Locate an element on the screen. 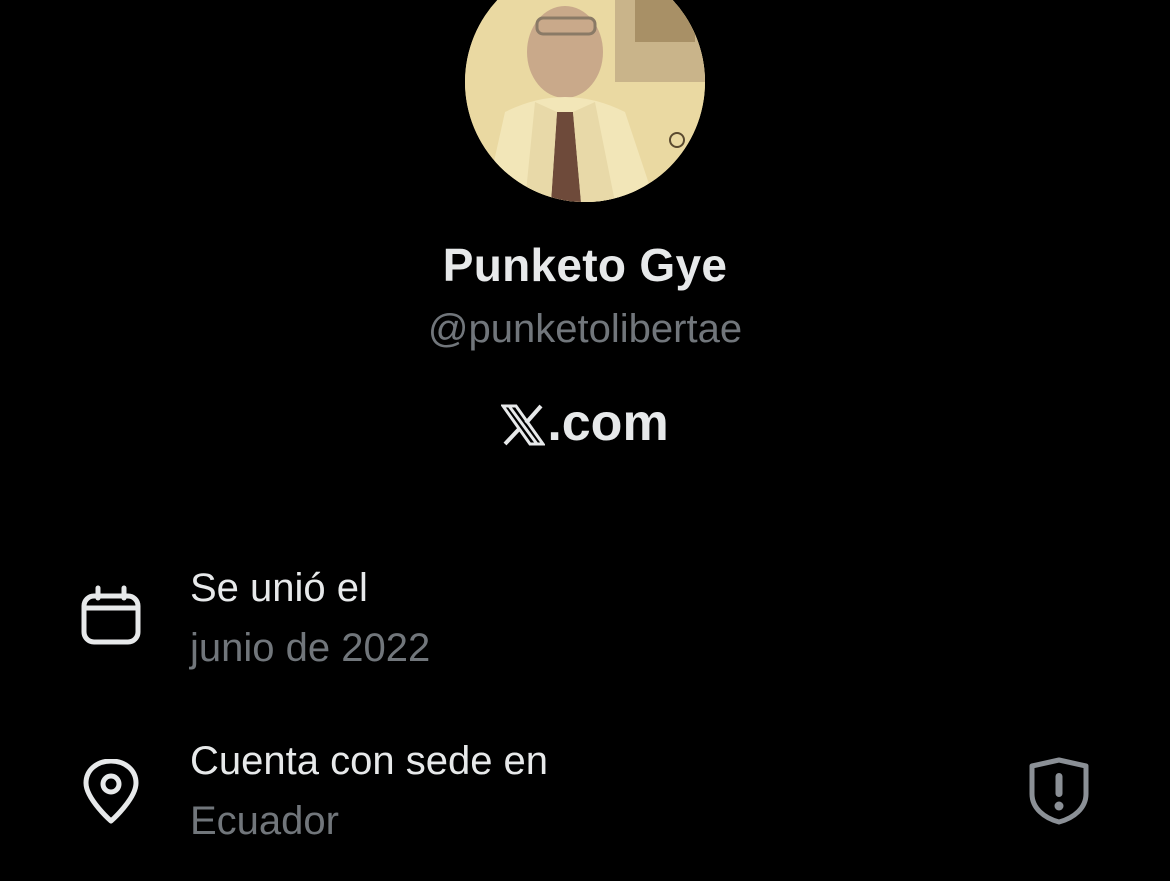  profile-avatar is located at coordinates (585, 101).